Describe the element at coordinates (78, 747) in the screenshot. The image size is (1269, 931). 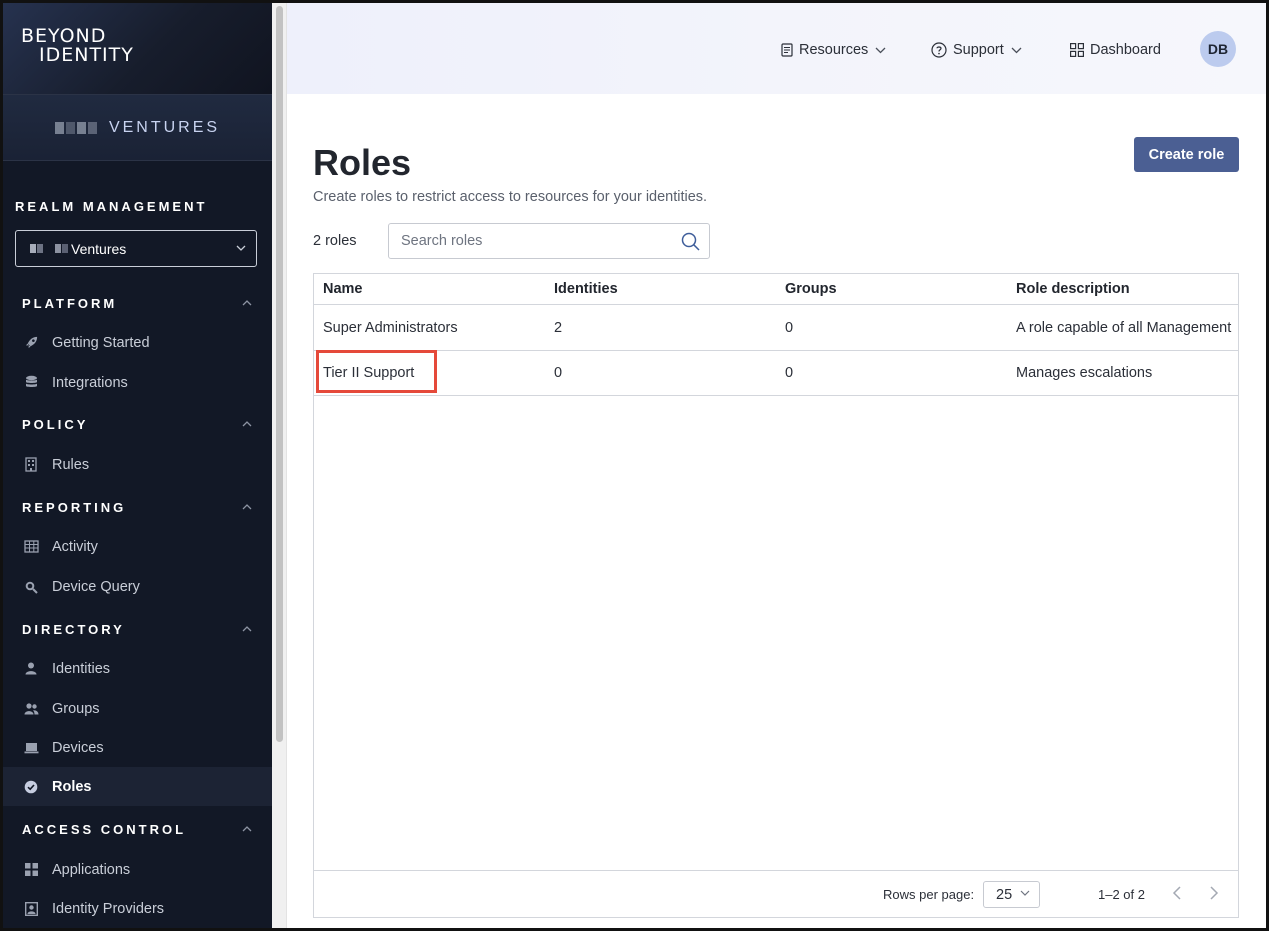
I see `sidebar-item-label: Devices` at that location.